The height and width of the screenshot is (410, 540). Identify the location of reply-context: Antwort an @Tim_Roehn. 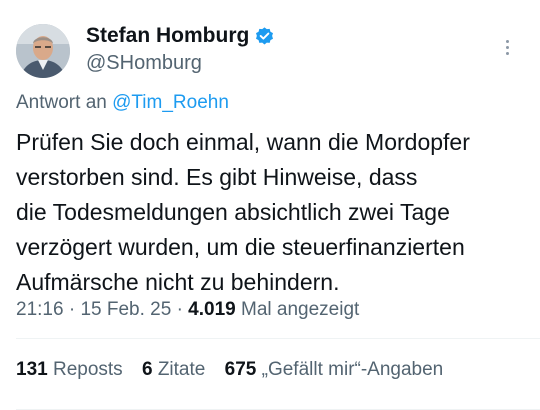
(122, 103).